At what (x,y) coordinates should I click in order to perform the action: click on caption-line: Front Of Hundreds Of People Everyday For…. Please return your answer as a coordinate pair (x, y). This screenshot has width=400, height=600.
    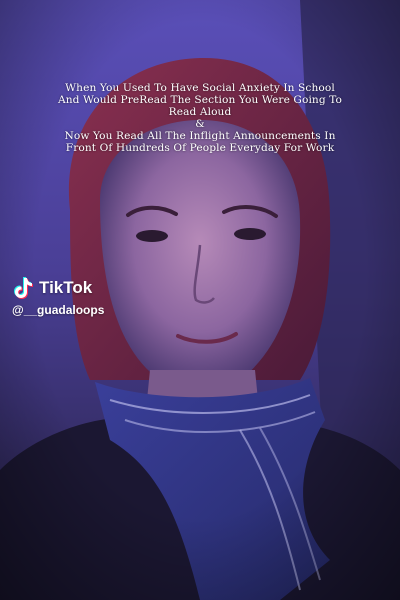
    Looking at the image, I should click on (200, 148).